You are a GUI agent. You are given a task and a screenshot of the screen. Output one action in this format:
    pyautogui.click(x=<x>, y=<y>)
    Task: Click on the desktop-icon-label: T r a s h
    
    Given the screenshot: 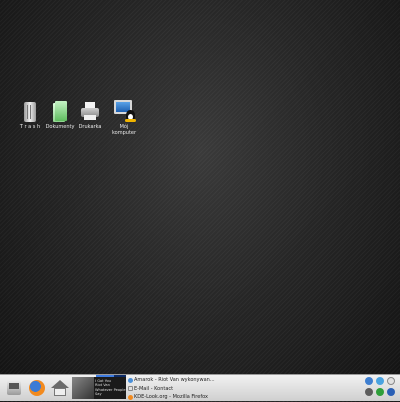 What is the action you would take?
    pyautogui.click(x=30, y=127)
    